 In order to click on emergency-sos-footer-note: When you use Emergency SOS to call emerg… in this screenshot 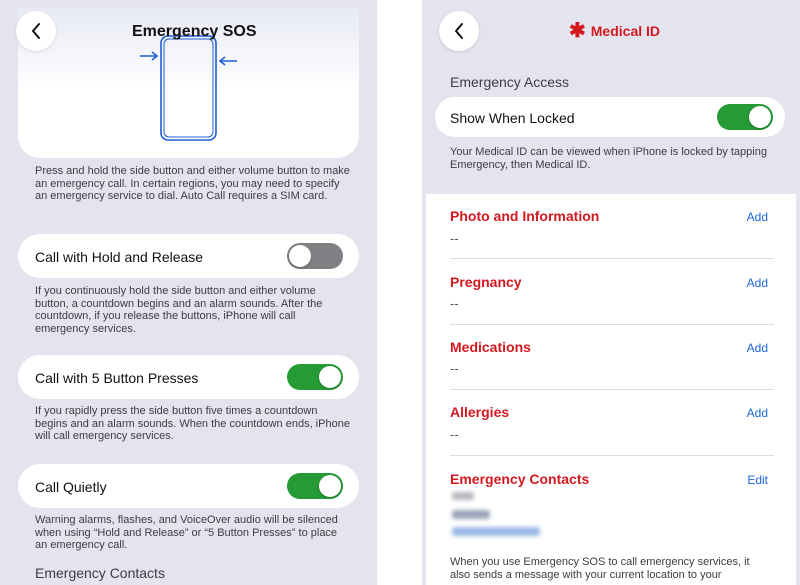, I will do `click(600, 568)`.